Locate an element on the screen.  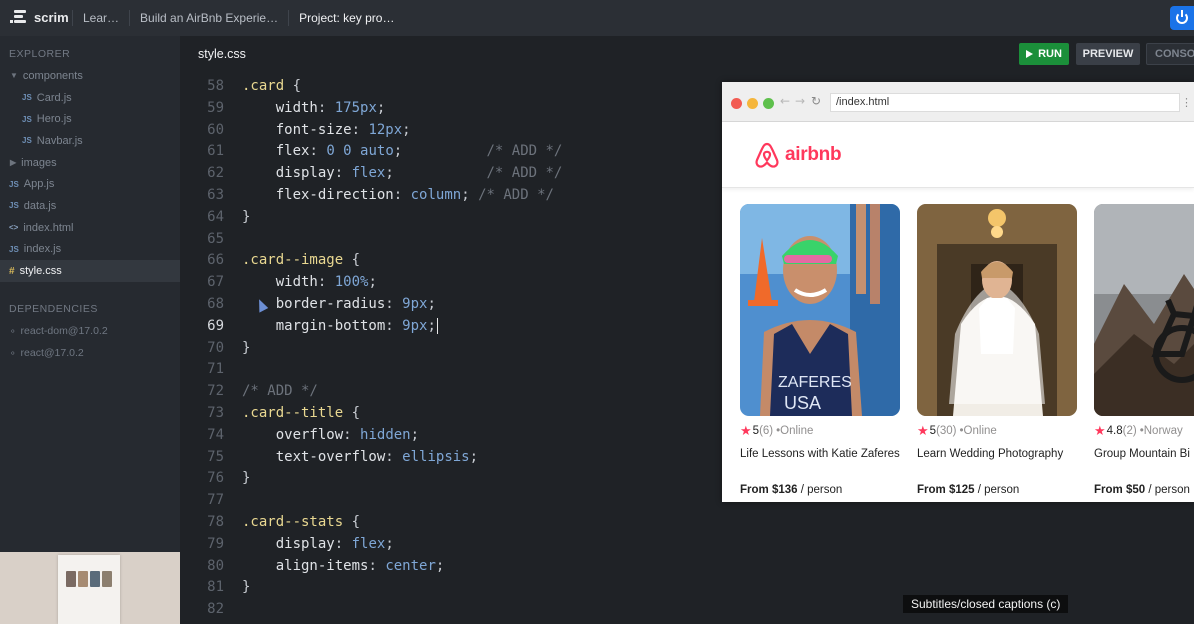
dependency-item: ⚬ react-dom@17.0.2 is located at coordinates (90, 331).